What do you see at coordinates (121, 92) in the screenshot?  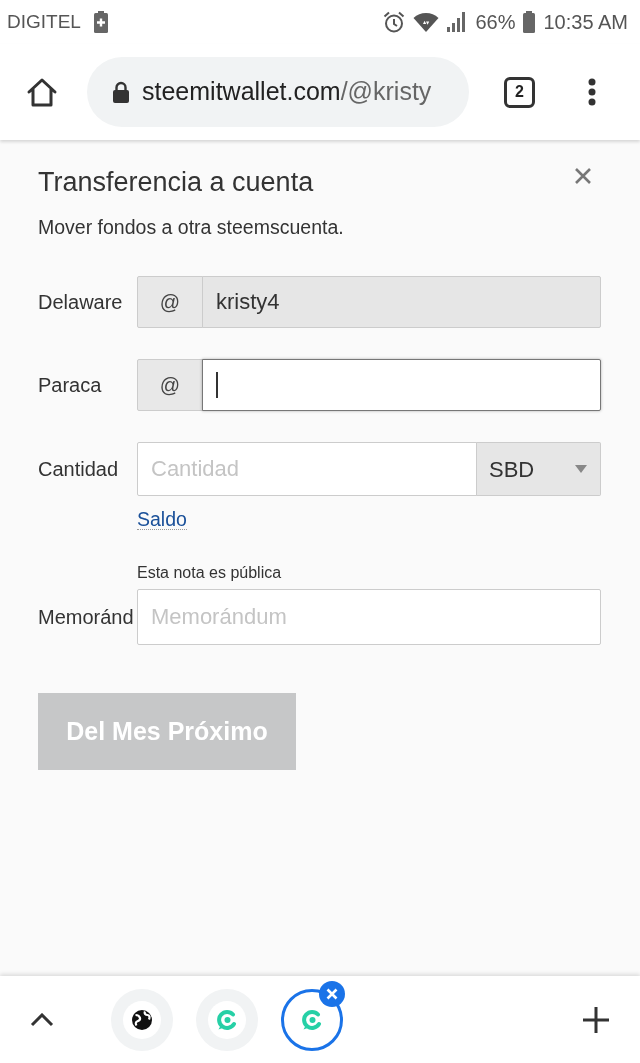 I see `lock-icon` at bounding box center [121, 92].